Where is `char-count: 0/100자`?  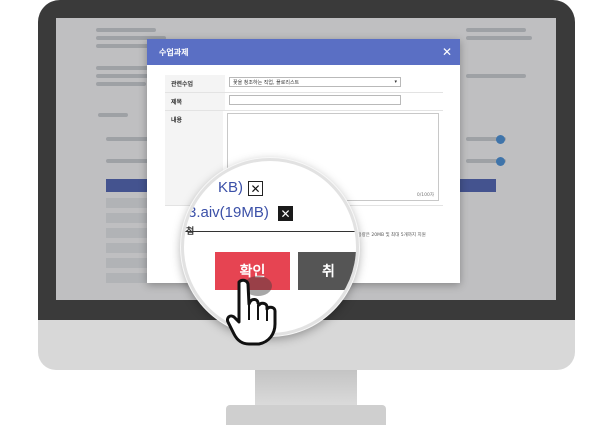 char-count: 0/100자 is located at coordinates (425, 195).